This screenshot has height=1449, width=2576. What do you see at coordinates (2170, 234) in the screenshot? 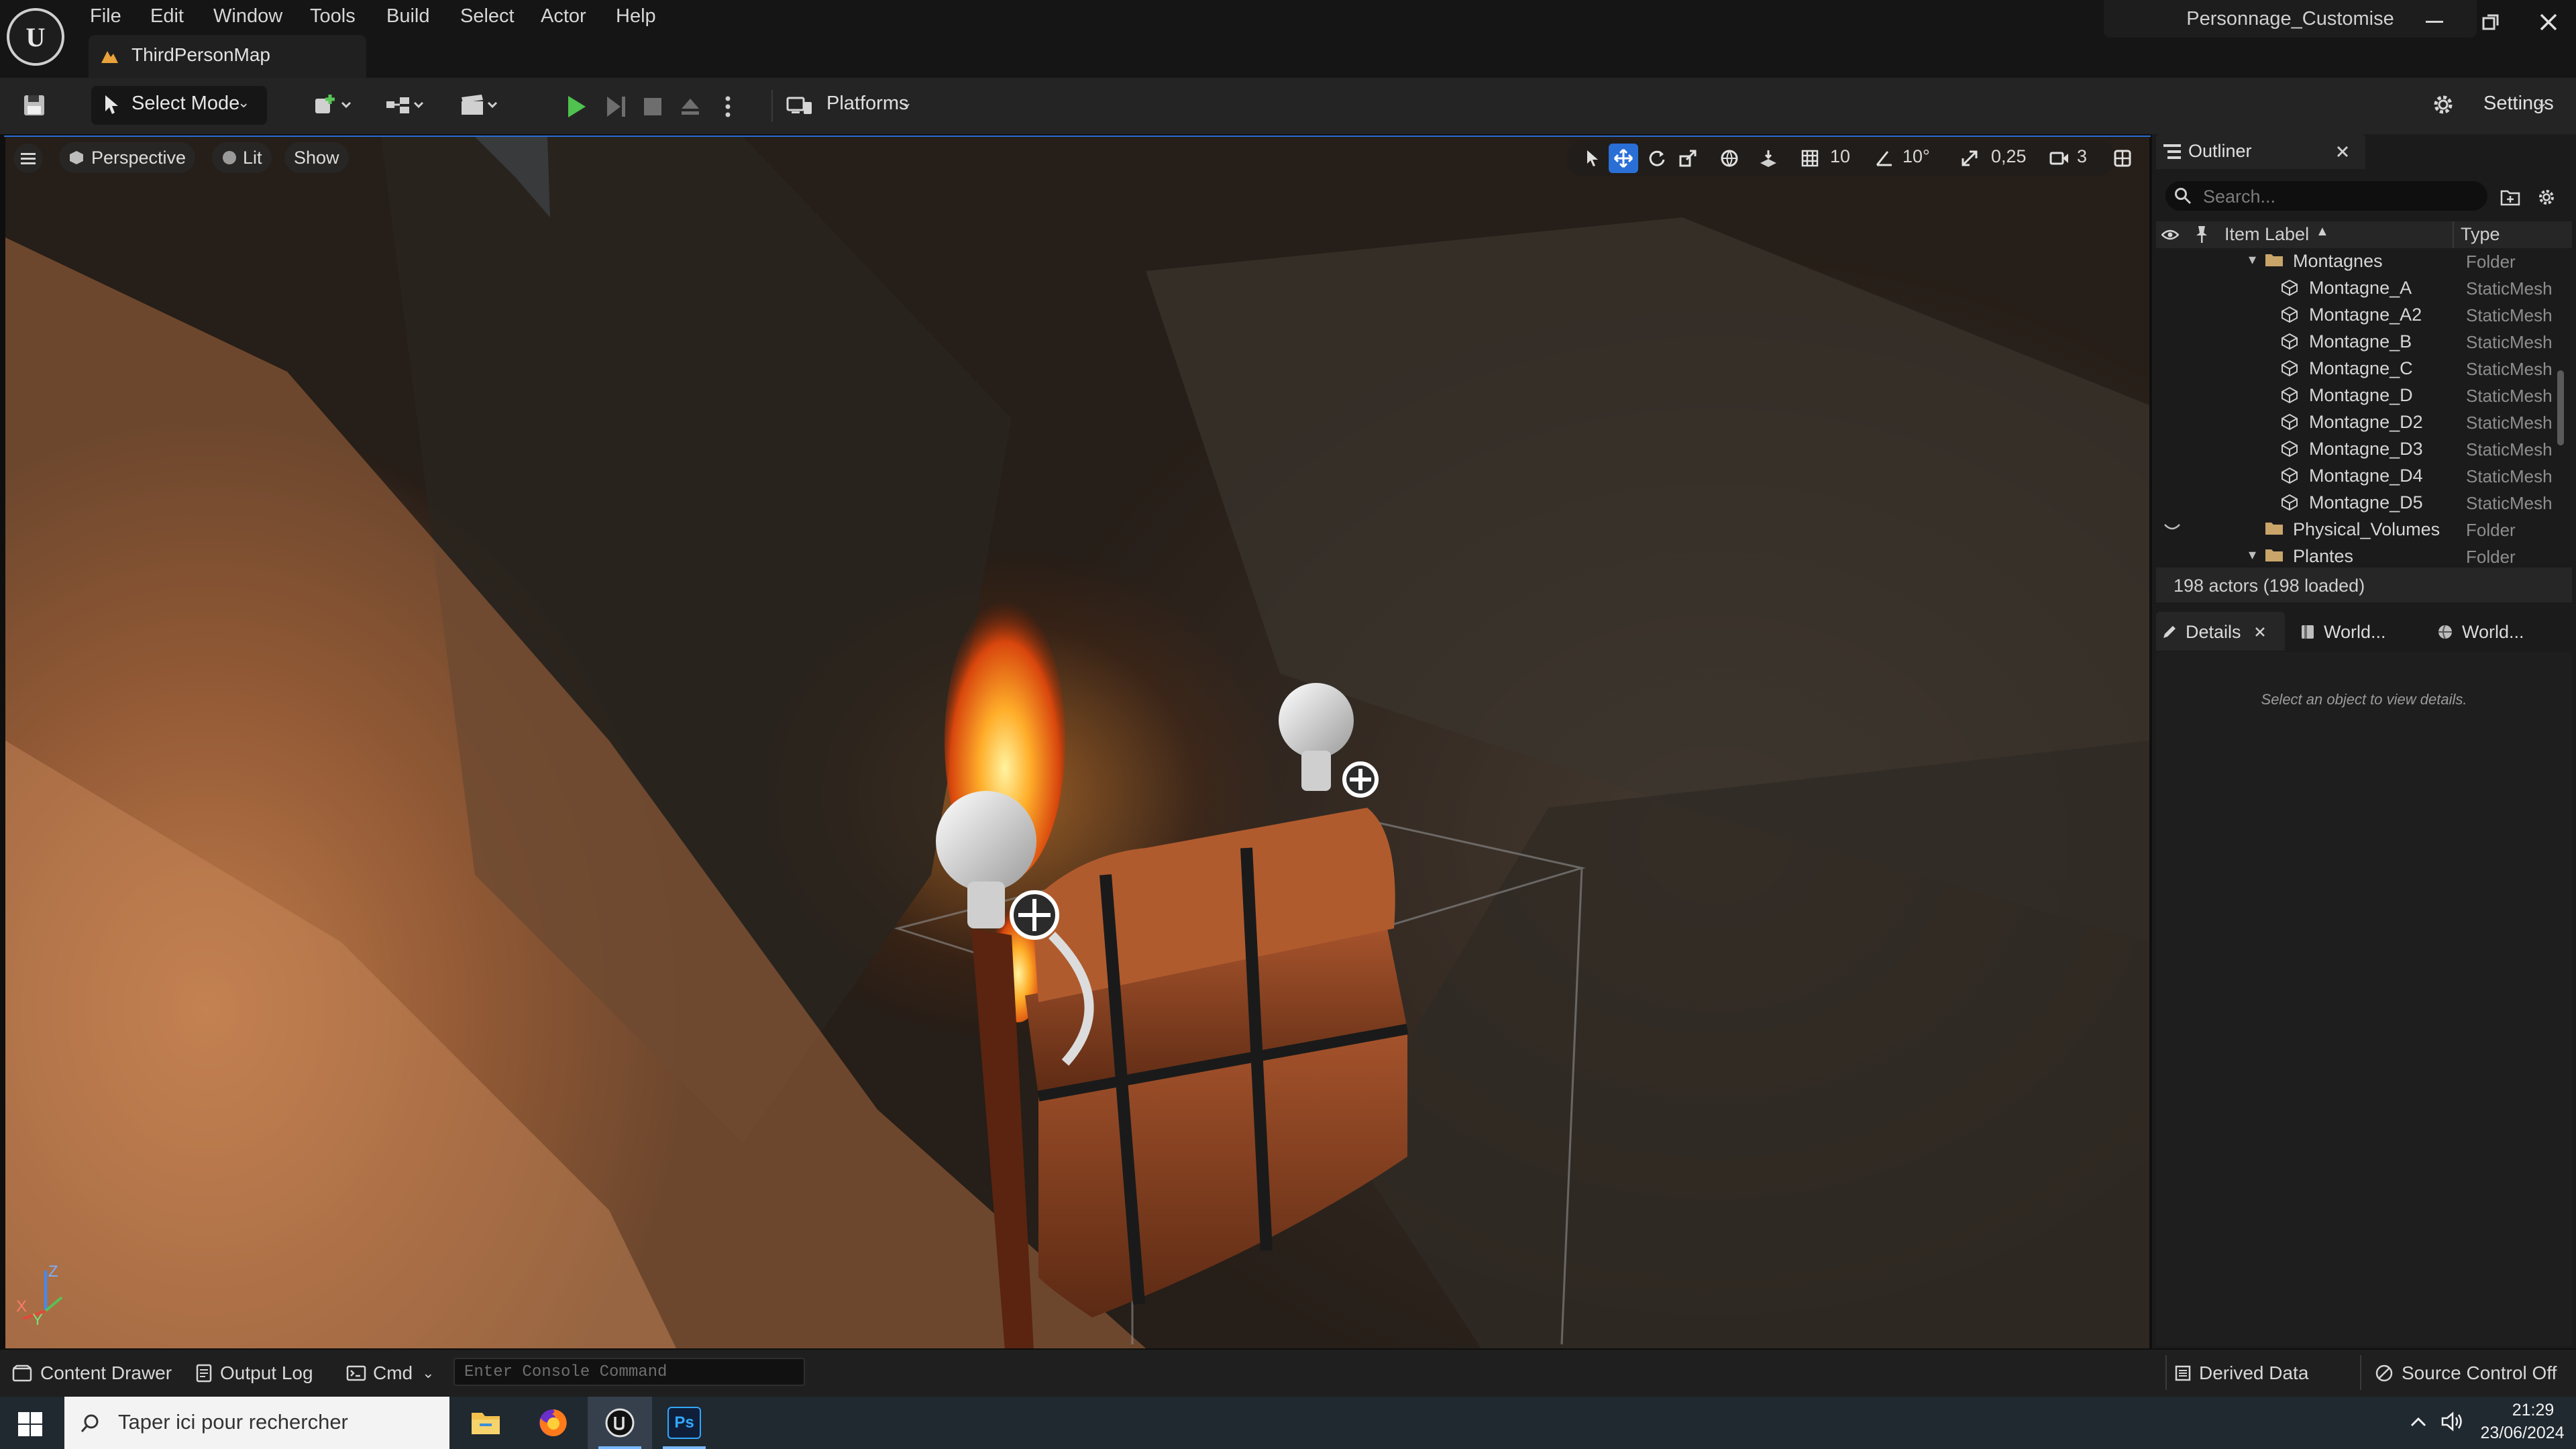
I see `visibility-eye-icon` at bounding box center [2170, 234].